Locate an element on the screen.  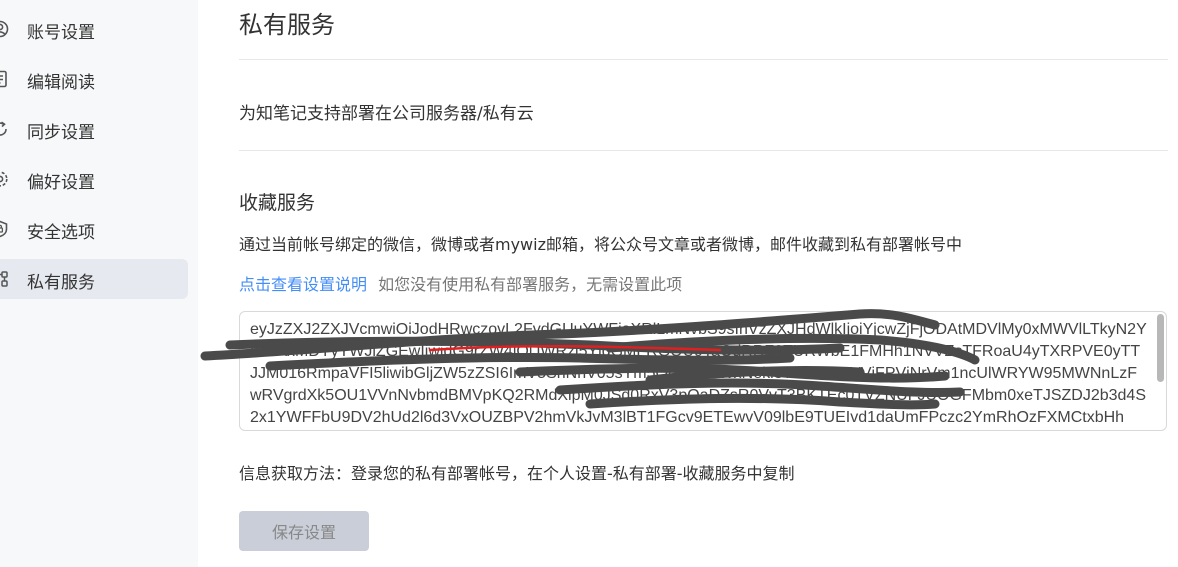
shield-icon is located at coordinates (4, 229).